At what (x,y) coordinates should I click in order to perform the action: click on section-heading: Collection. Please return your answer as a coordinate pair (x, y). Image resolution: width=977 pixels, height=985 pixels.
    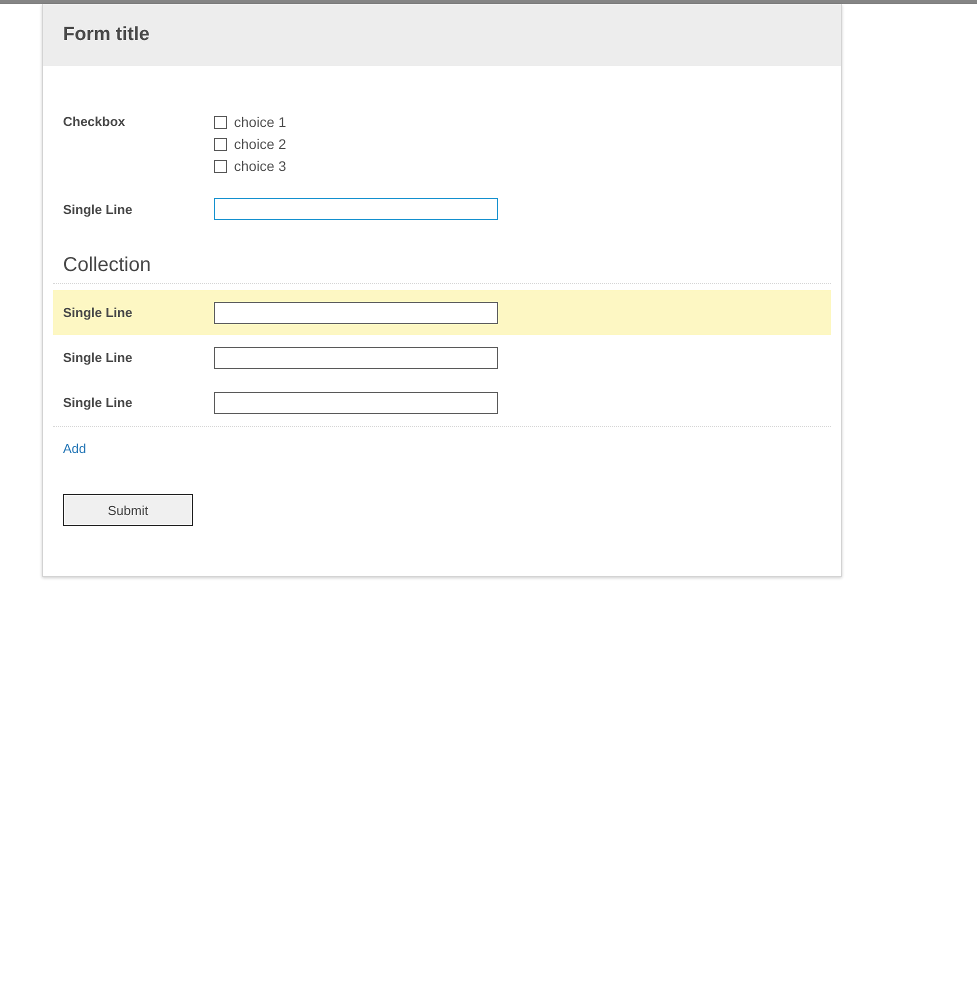
    Looking at the image, I should click on (107, 266).